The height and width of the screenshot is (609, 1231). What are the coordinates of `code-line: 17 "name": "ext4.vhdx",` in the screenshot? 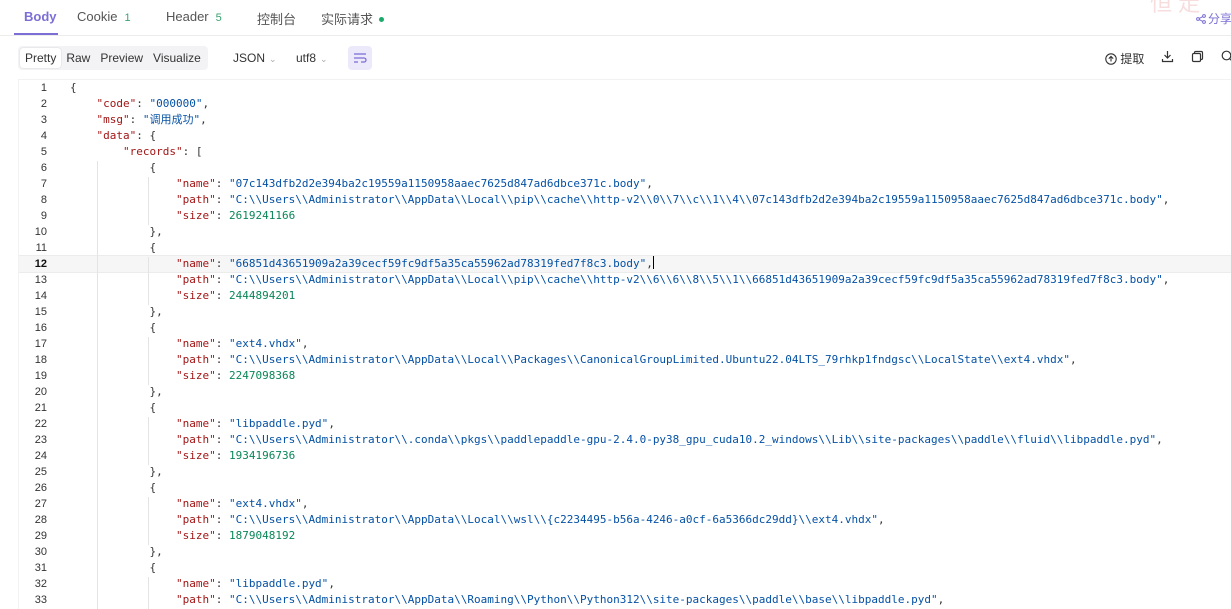 It's located at (625, 344).